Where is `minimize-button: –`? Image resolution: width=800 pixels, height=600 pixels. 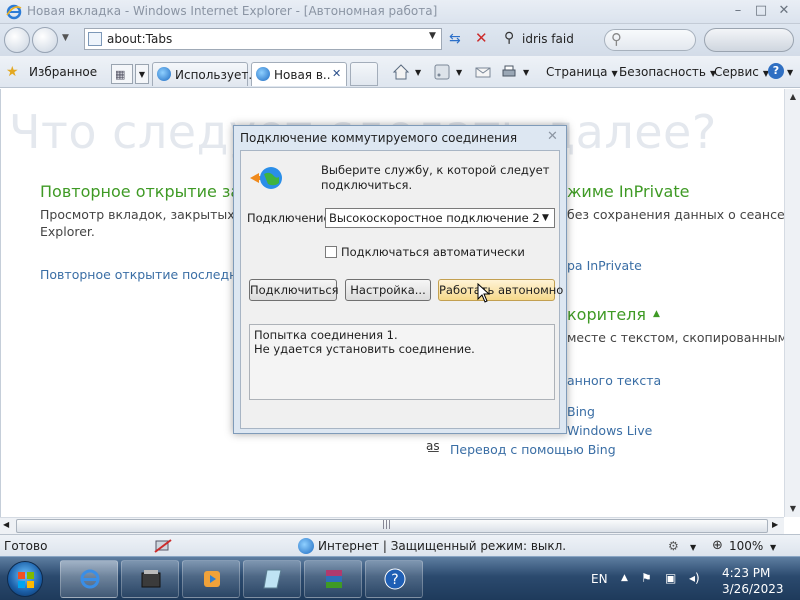 minimize-button: – is located at coordinates (738, 11).